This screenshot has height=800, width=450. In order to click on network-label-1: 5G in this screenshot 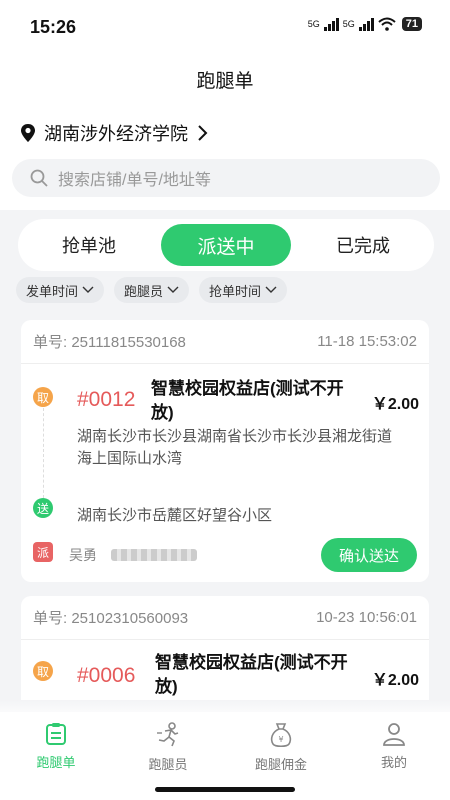, I will do `click(313, 24)`.